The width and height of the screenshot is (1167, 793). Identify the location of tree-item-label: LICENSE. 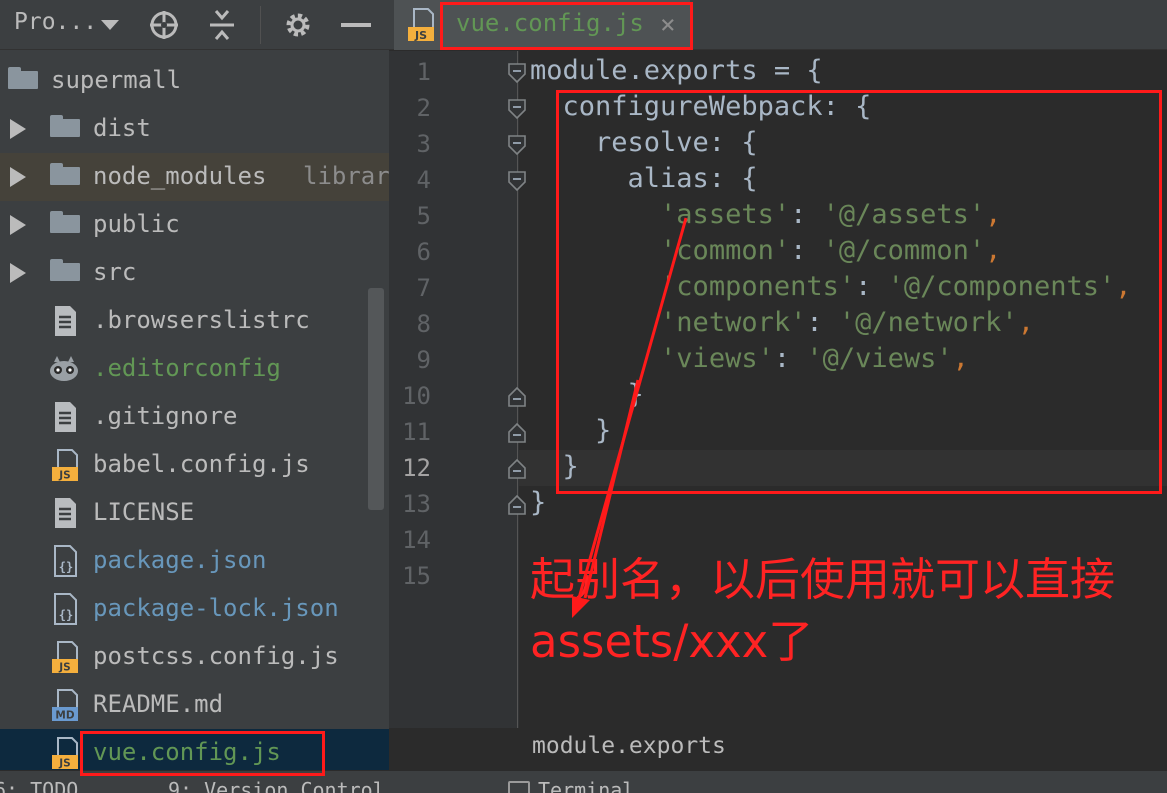
(144, 512).